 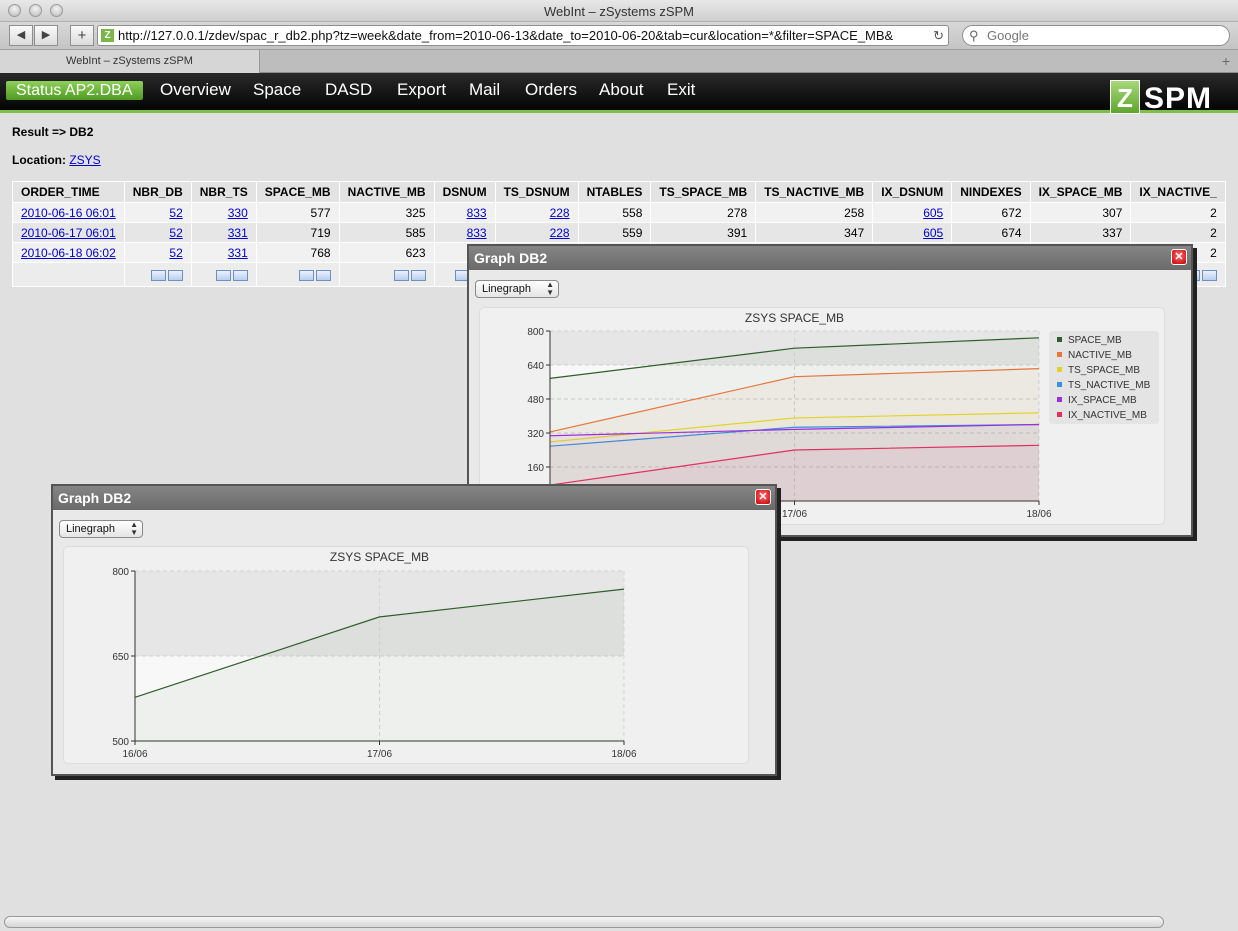 I want to click on y-tick-label: 640, so click(x=535, y=366).